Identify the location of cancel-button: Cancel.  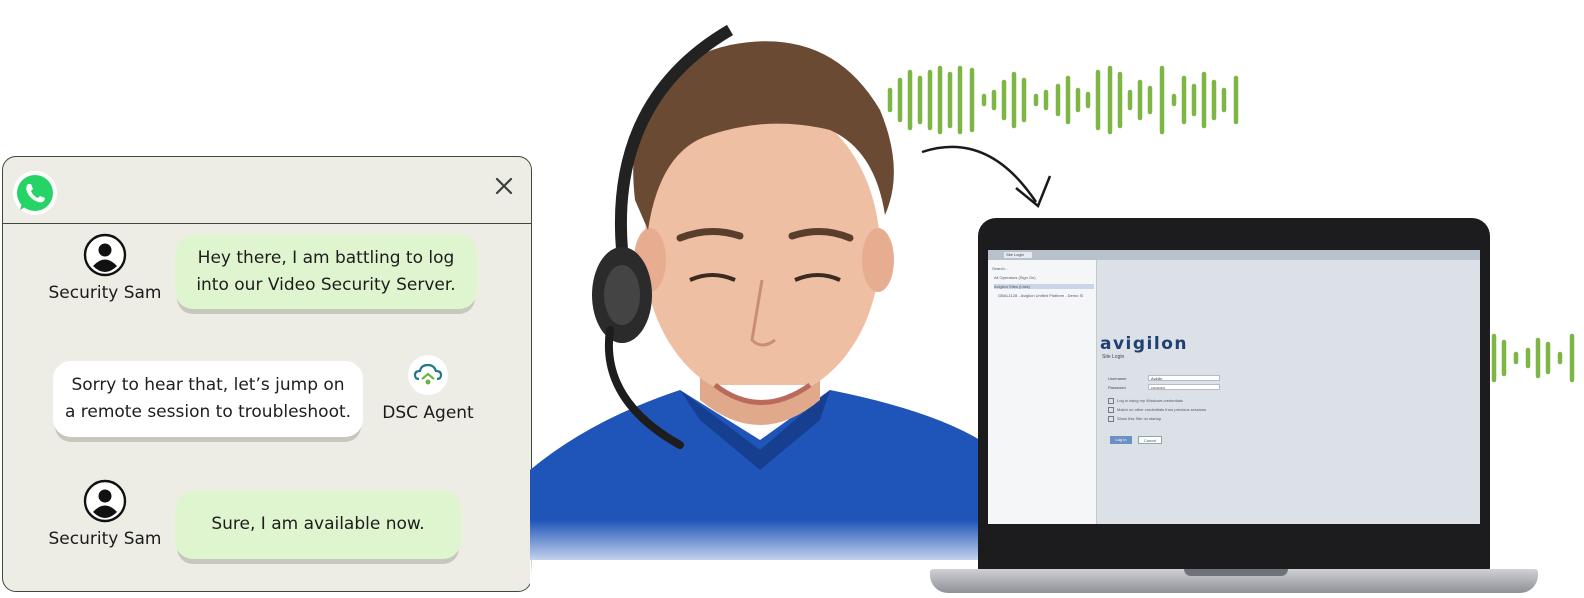
(1150, 440).